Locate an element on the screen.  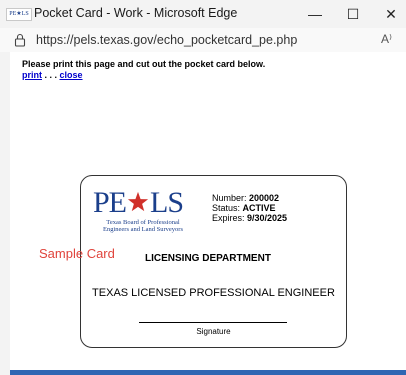
texas-star-icon is located at coordinates (138, 201).